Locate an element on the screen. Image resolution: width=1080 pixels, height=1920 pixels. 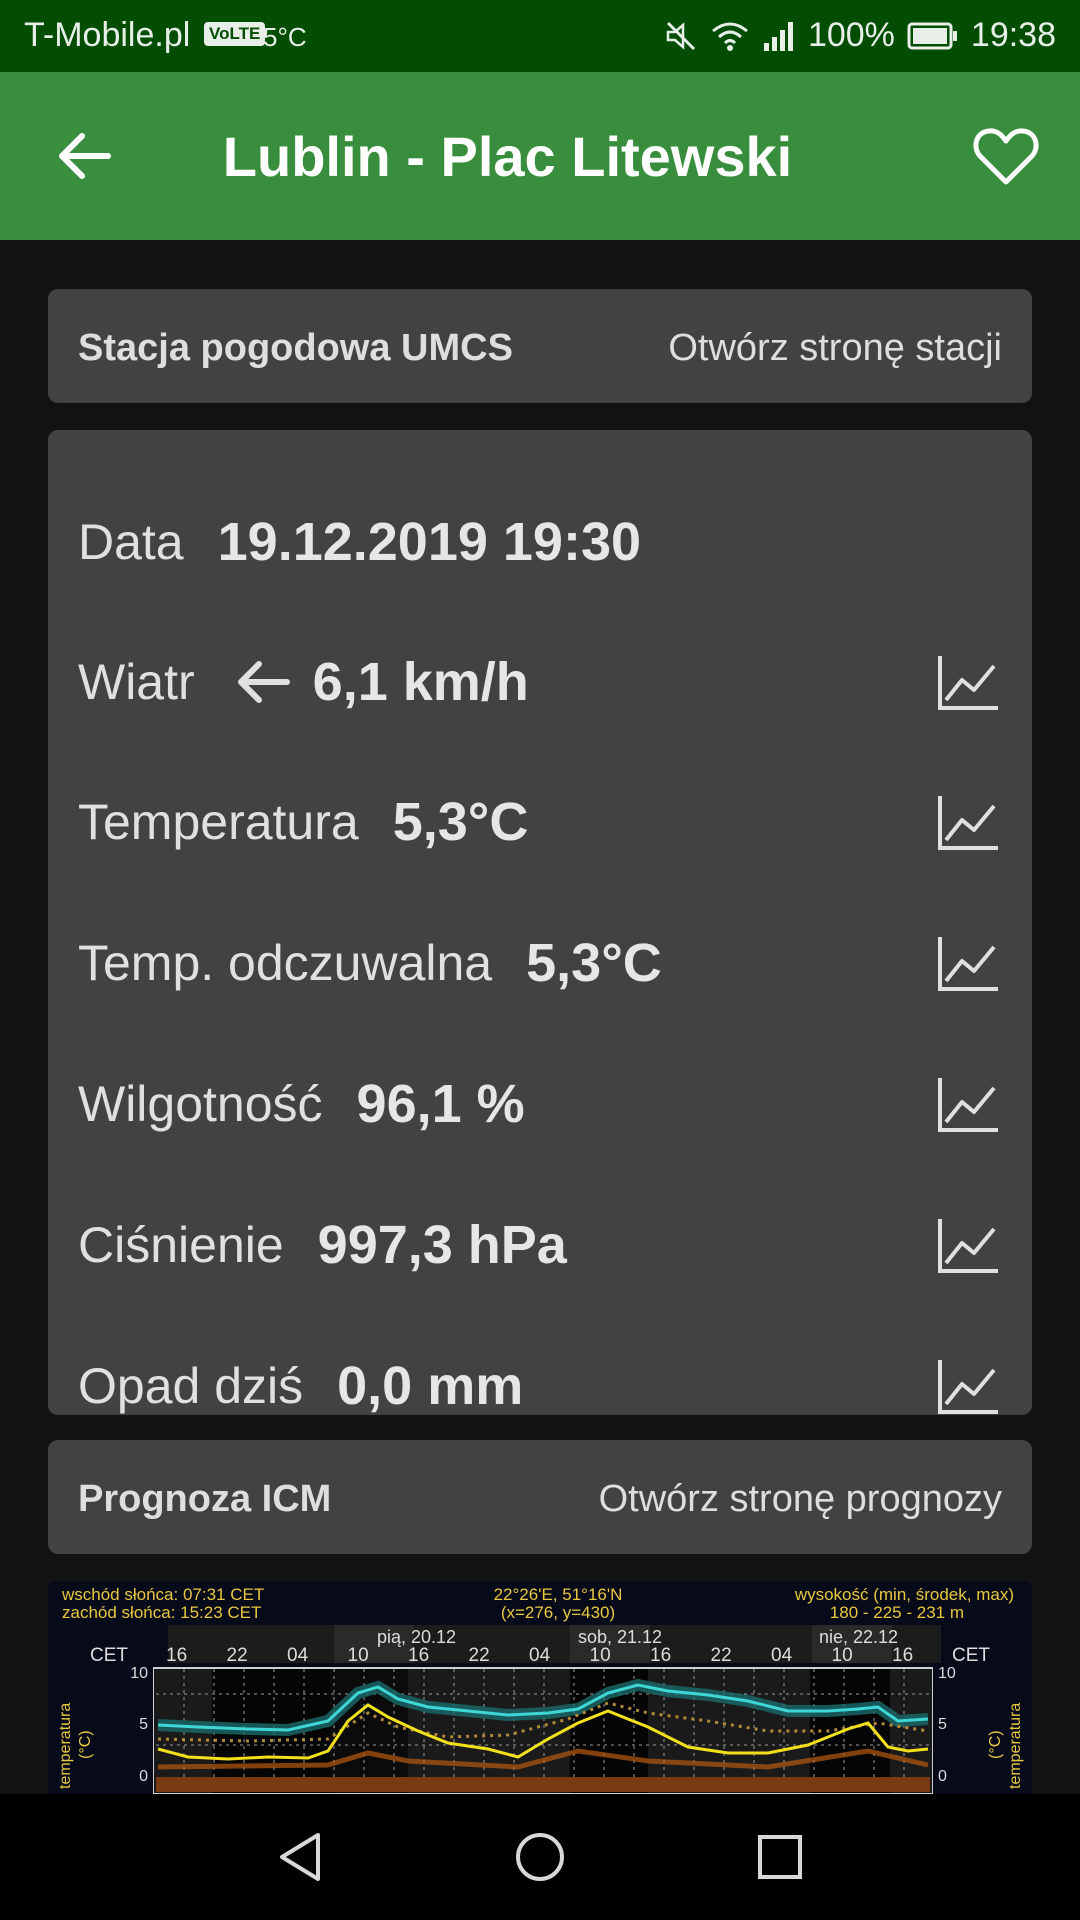
navigation-bar is located at coordinates (540, 1857).